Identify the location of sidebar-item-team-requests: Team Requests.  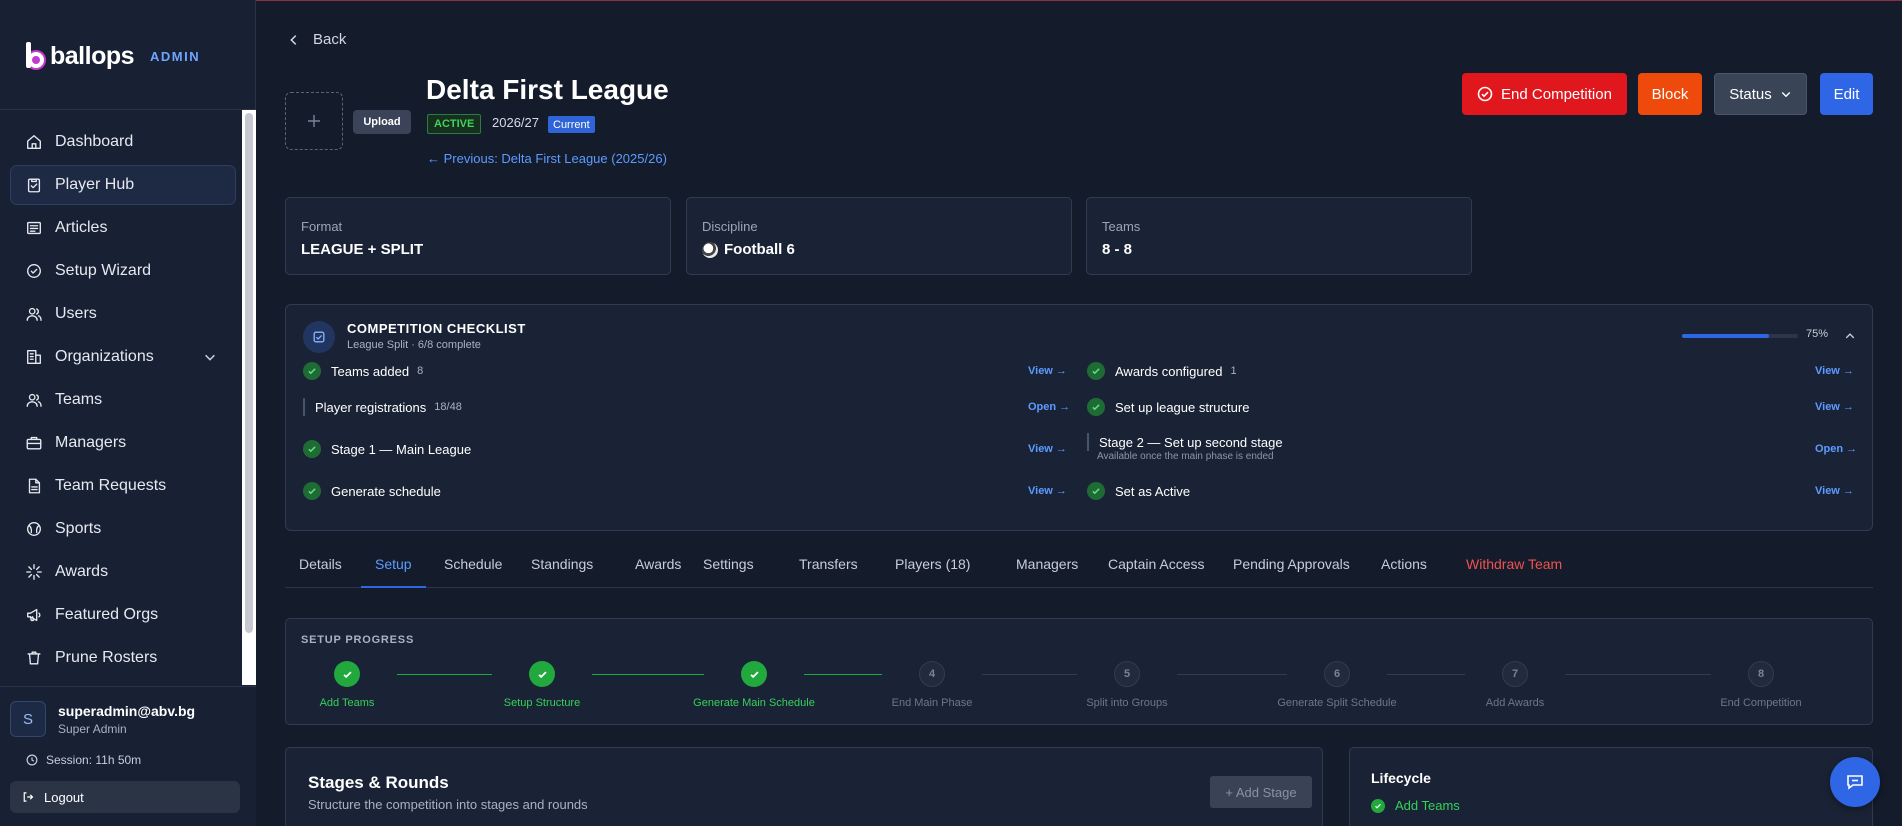
(123, 486).